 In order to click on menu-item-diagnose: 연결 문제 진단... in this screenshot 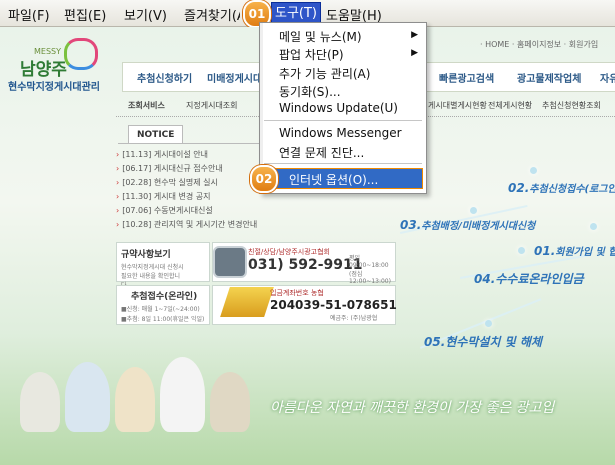, I will do `click(321, 152)`.